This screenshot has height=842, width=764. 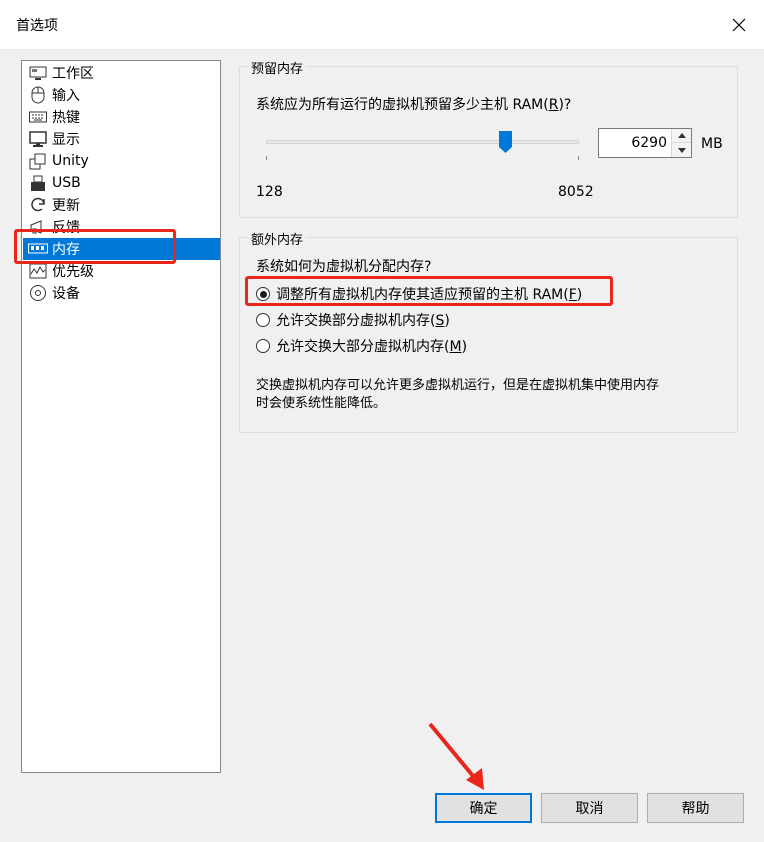 What do you see at coordinates (321, 403) in the screenshot?
I see `extra-memory-note-line2: 时会使系统性能降低。` at bounding box center [321, 403].